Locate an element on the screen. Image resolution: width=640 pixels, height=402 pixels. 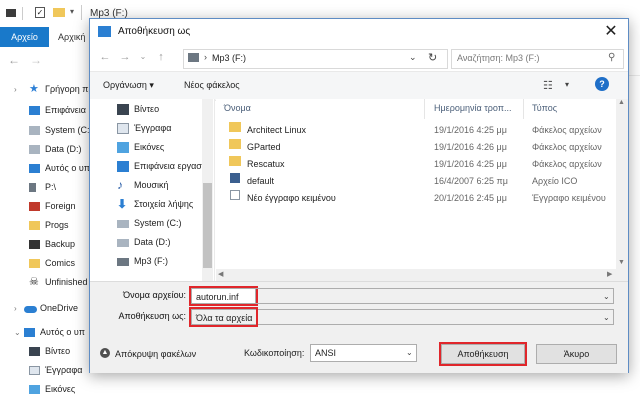
encoding-value: ANSI is located at coordinates (326, 353).